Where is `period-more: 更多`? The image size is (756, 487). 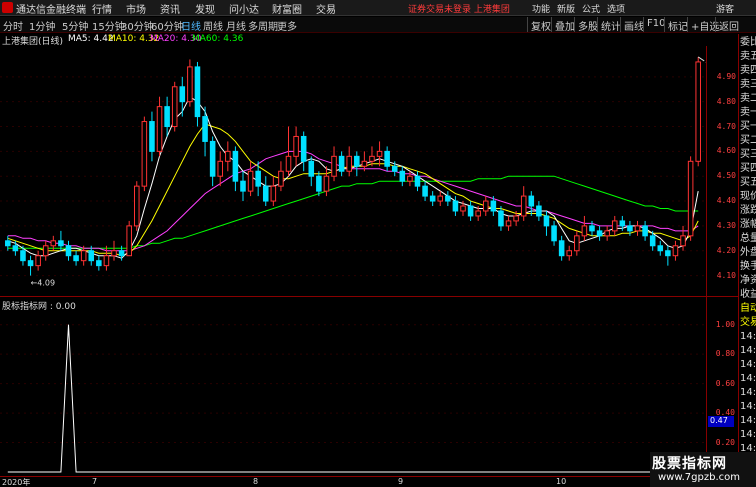
period-more: 更多 is located at coordinates (287, 25).